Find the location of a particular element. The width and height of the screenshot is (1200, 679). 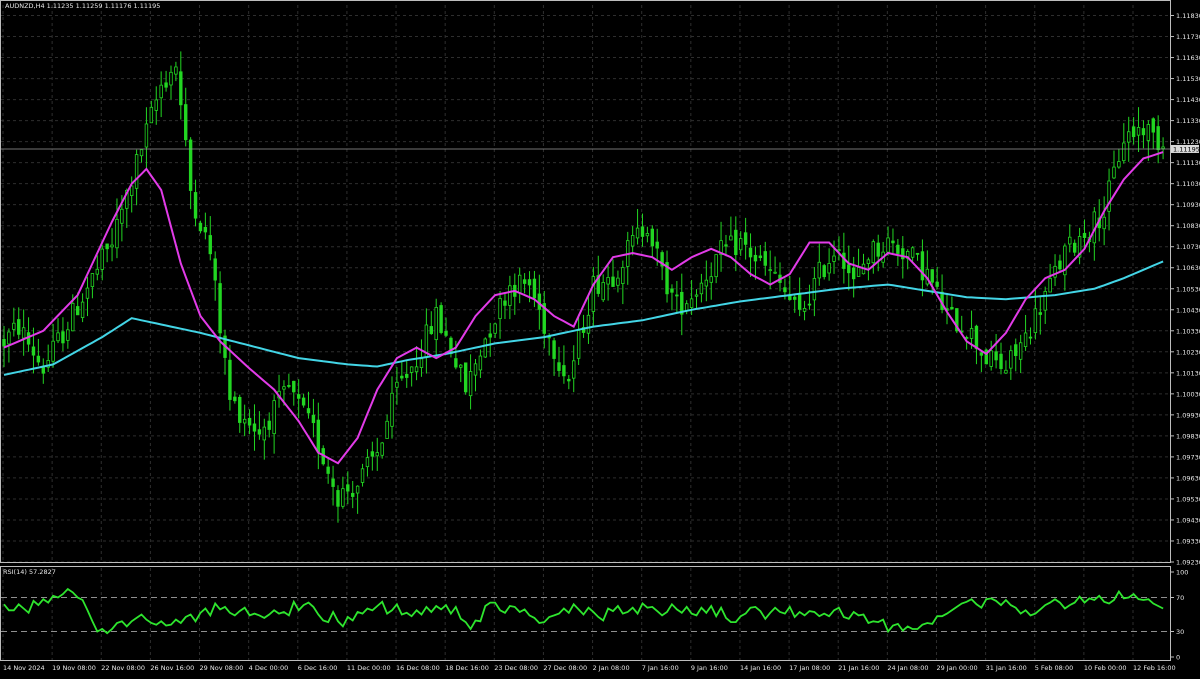

rsi-tick-label: 100 is located at coordinates (1182, 573).